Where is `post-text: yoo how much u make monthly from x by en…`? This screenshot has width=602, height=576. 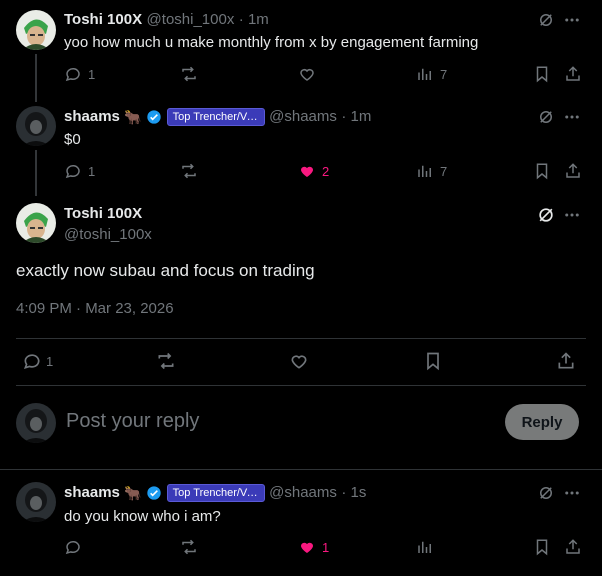 post-text: yoo how much u make monthly from x by en… is located at coordinates (271, 42).